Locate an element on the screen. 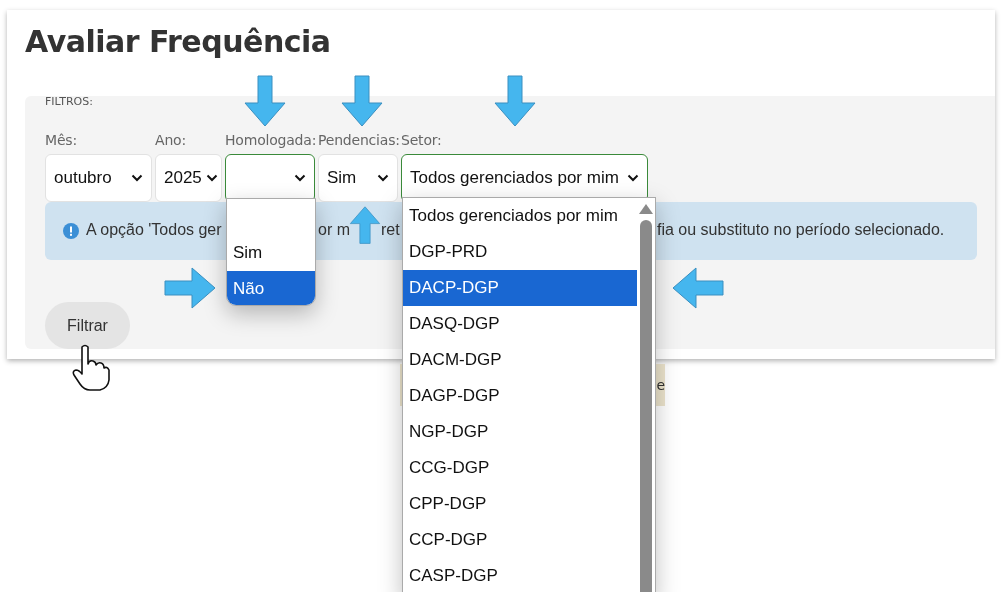 This screenshot has height=592, width=1001. dropdown-option: CASP-DGP is located at coordinates (520, 575).